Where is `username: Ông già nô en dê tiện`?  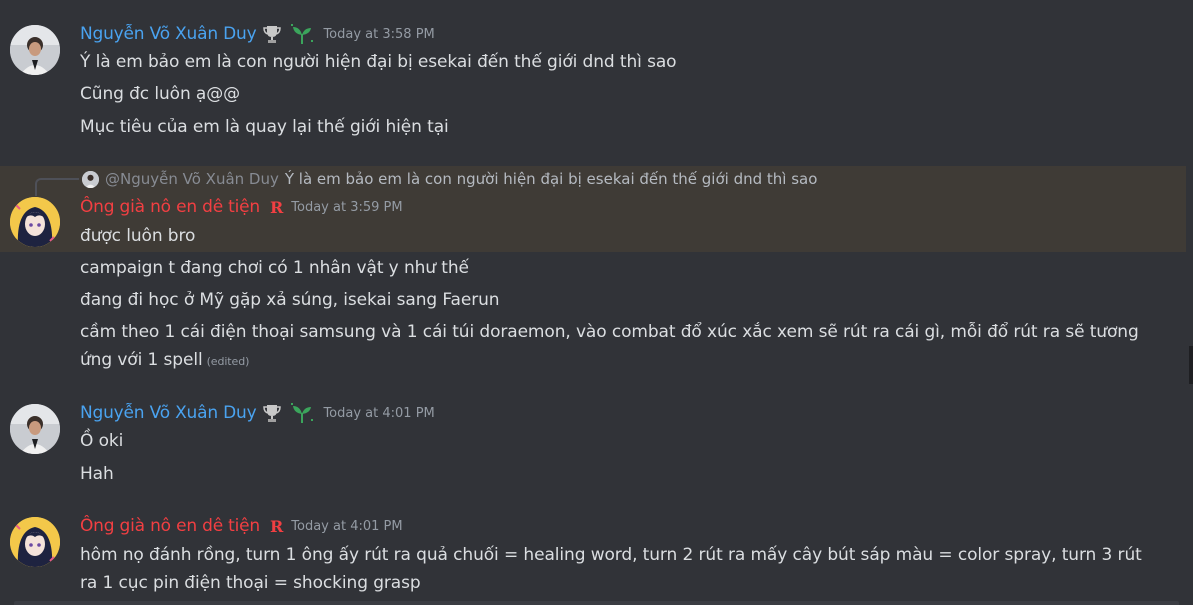 username: Ông già nô en dê tiện is located at coordinates (170, 526).